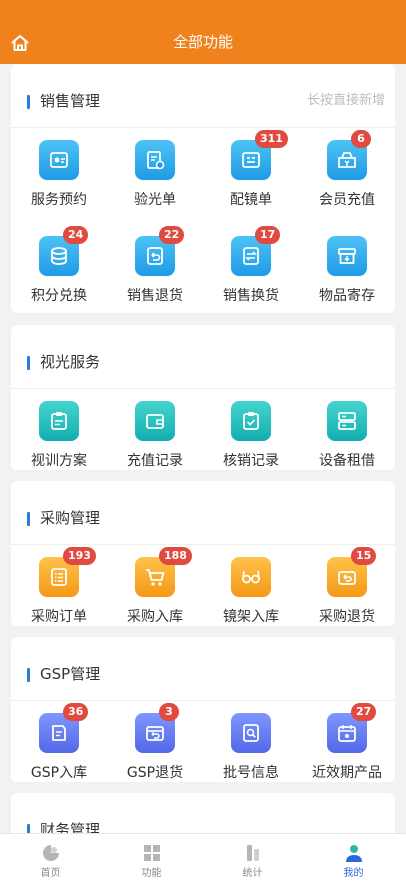 This screenshot has height=883, width=406. I want to click on tab-statistics: 统计, so click(252, 858).